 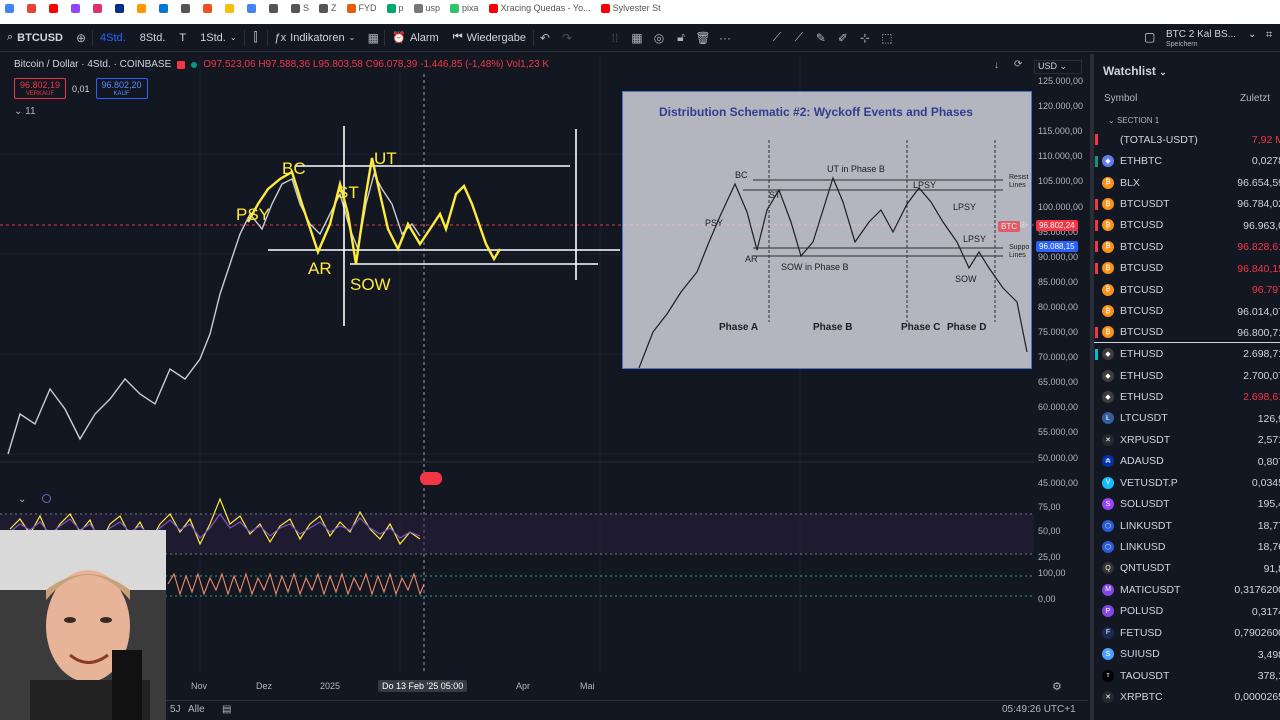 I want to click on watchlist-row: ₿ BLX 96.654,59, so click(x=1187, y=182).